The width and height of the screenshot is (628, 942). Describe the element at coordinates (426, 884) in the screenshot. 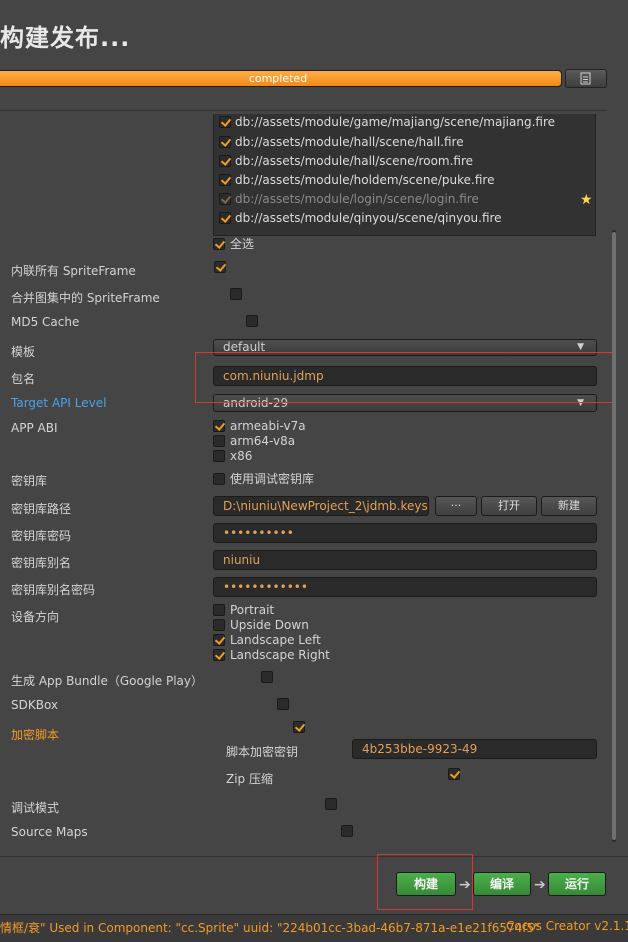

I see `build-button: 构建` at that location.